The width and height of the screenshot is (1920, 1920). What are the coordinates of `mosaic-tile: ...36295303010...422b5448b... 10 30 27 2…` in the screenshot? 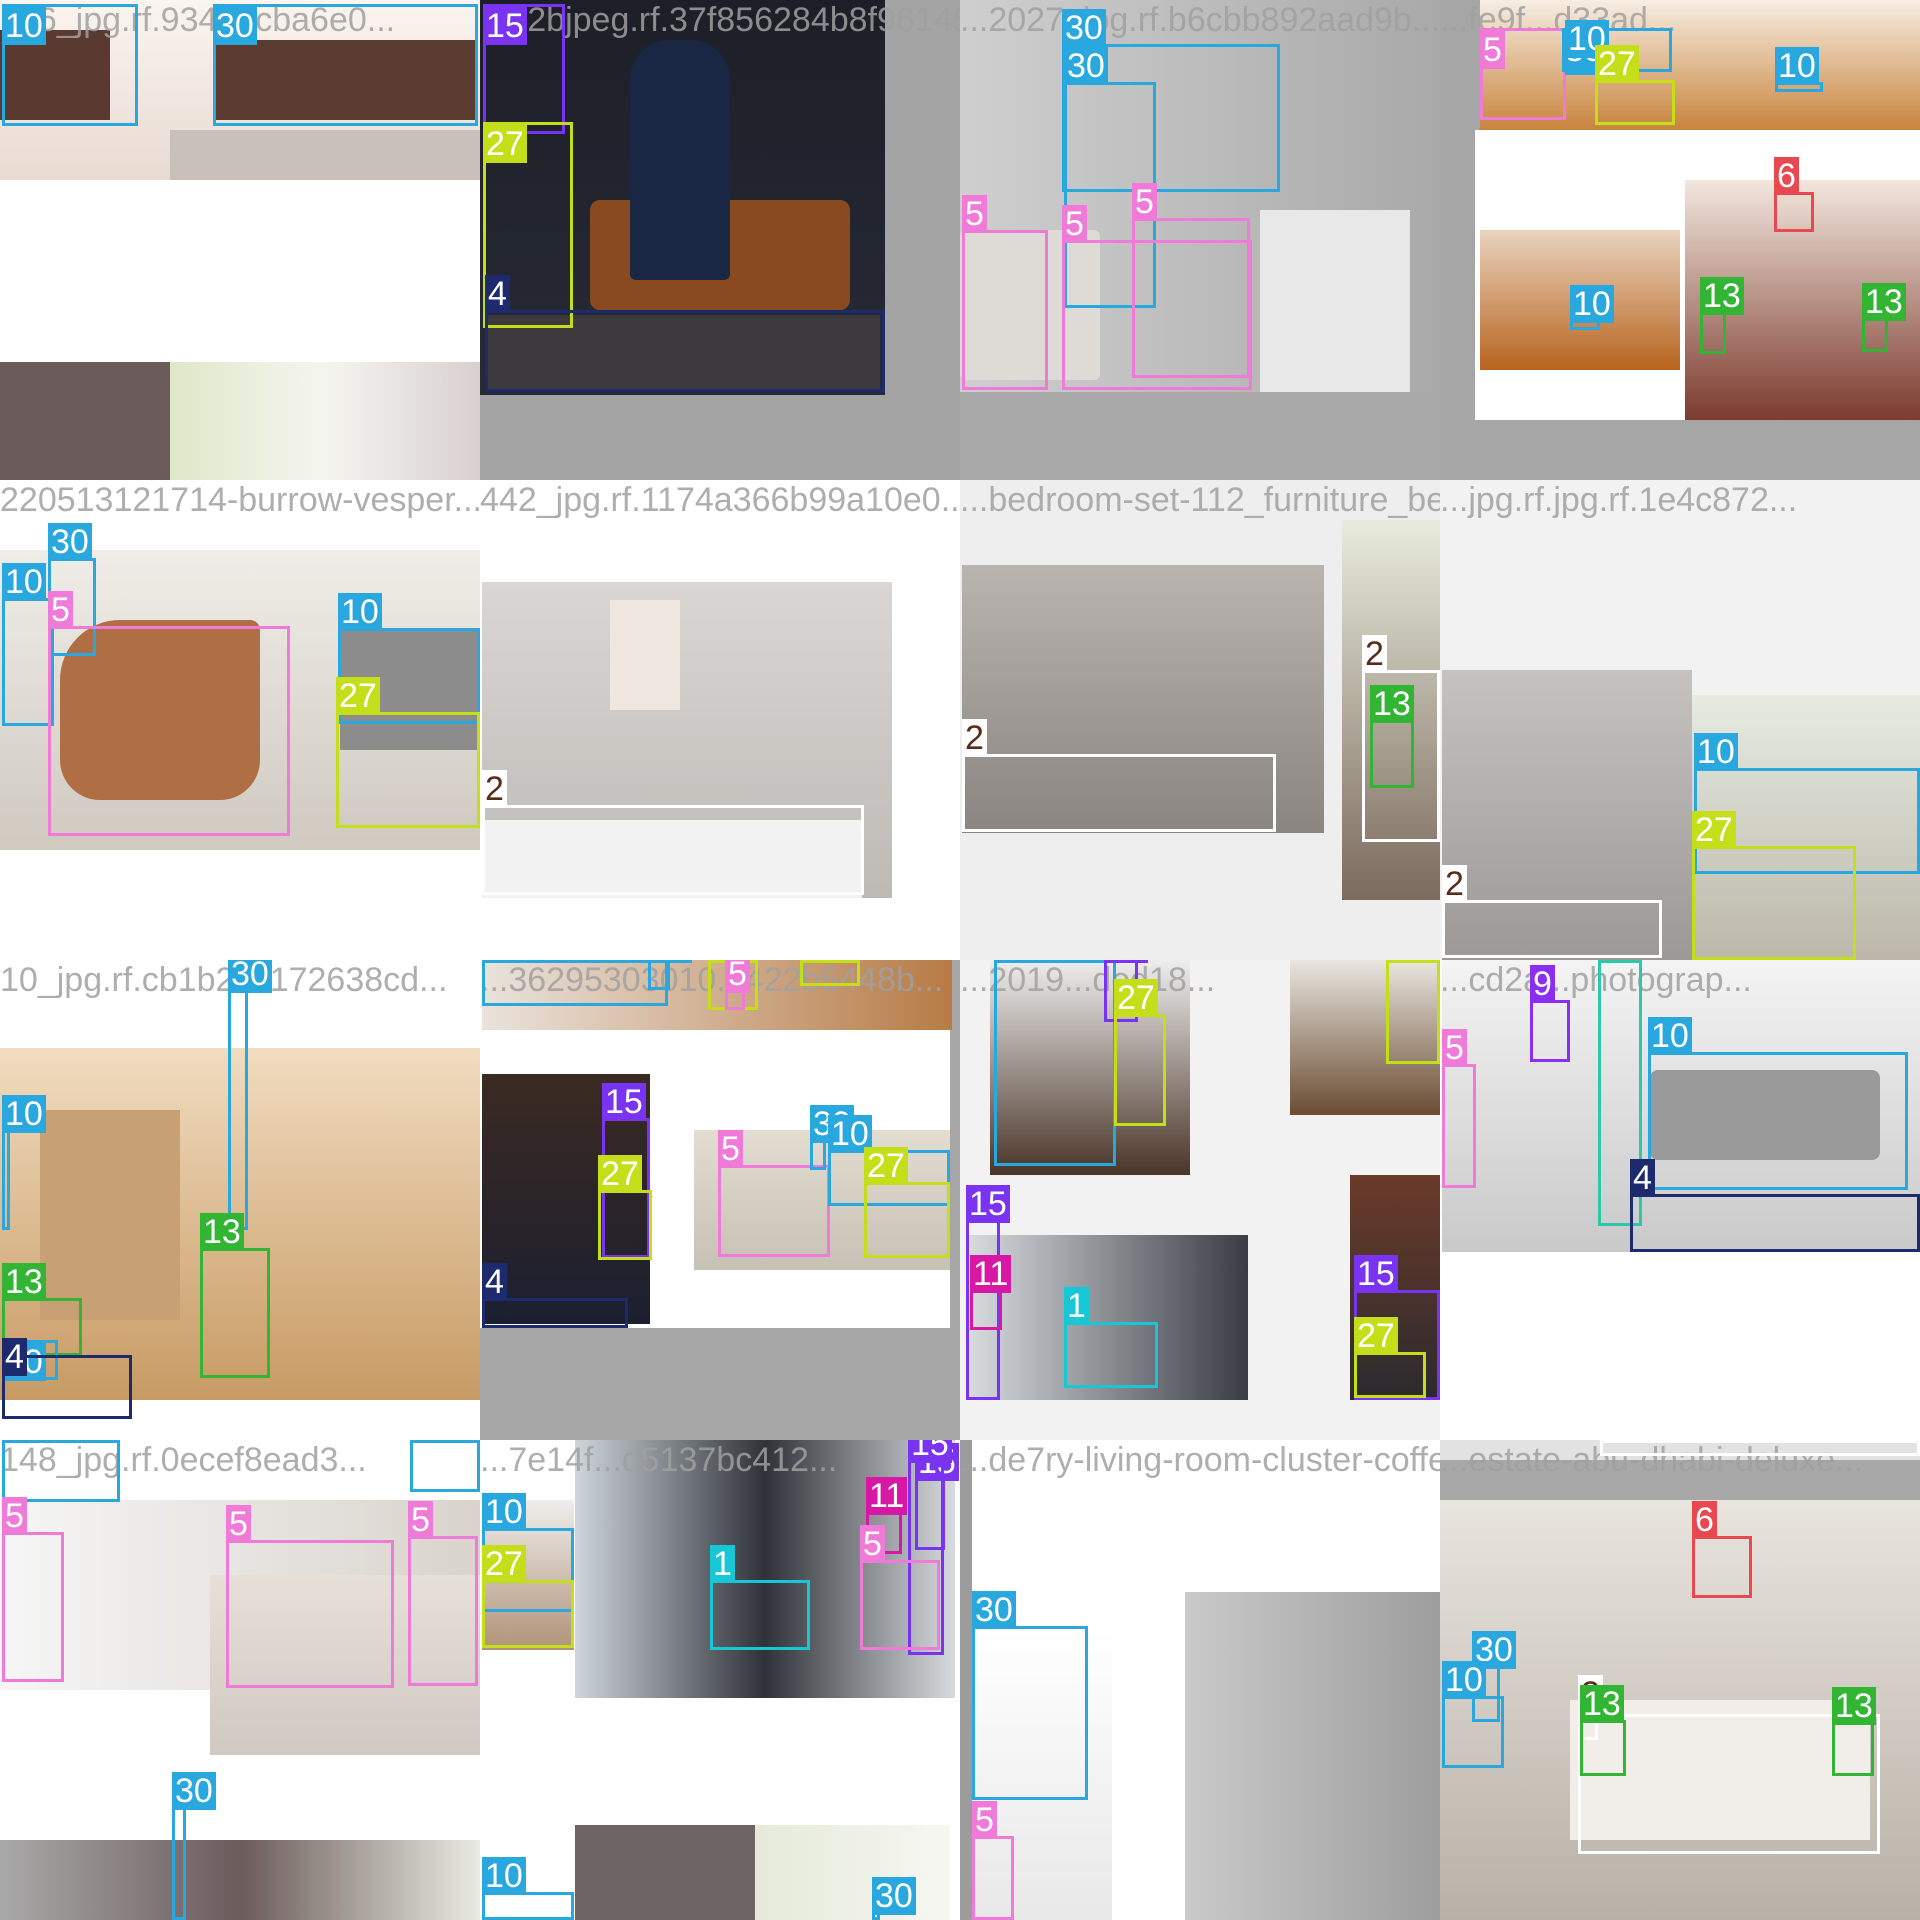 It's located at (720, 1200).